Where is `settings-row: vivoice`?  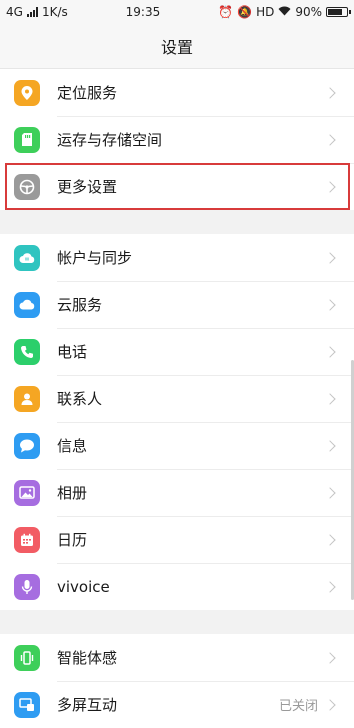 settings-row: vivoice is located at coordinates (177, 586).